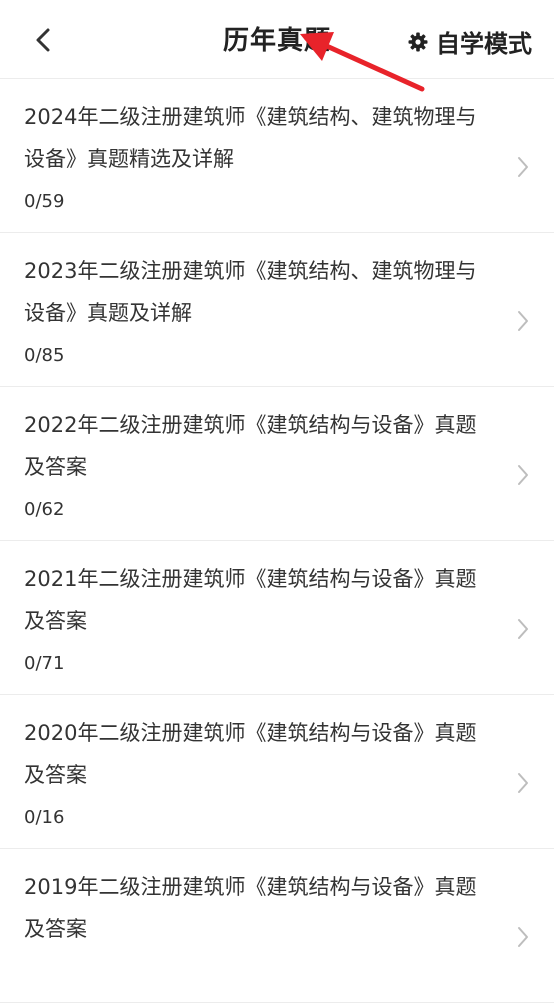  I want to click on progress-count: 0/71, so click(44, 663).